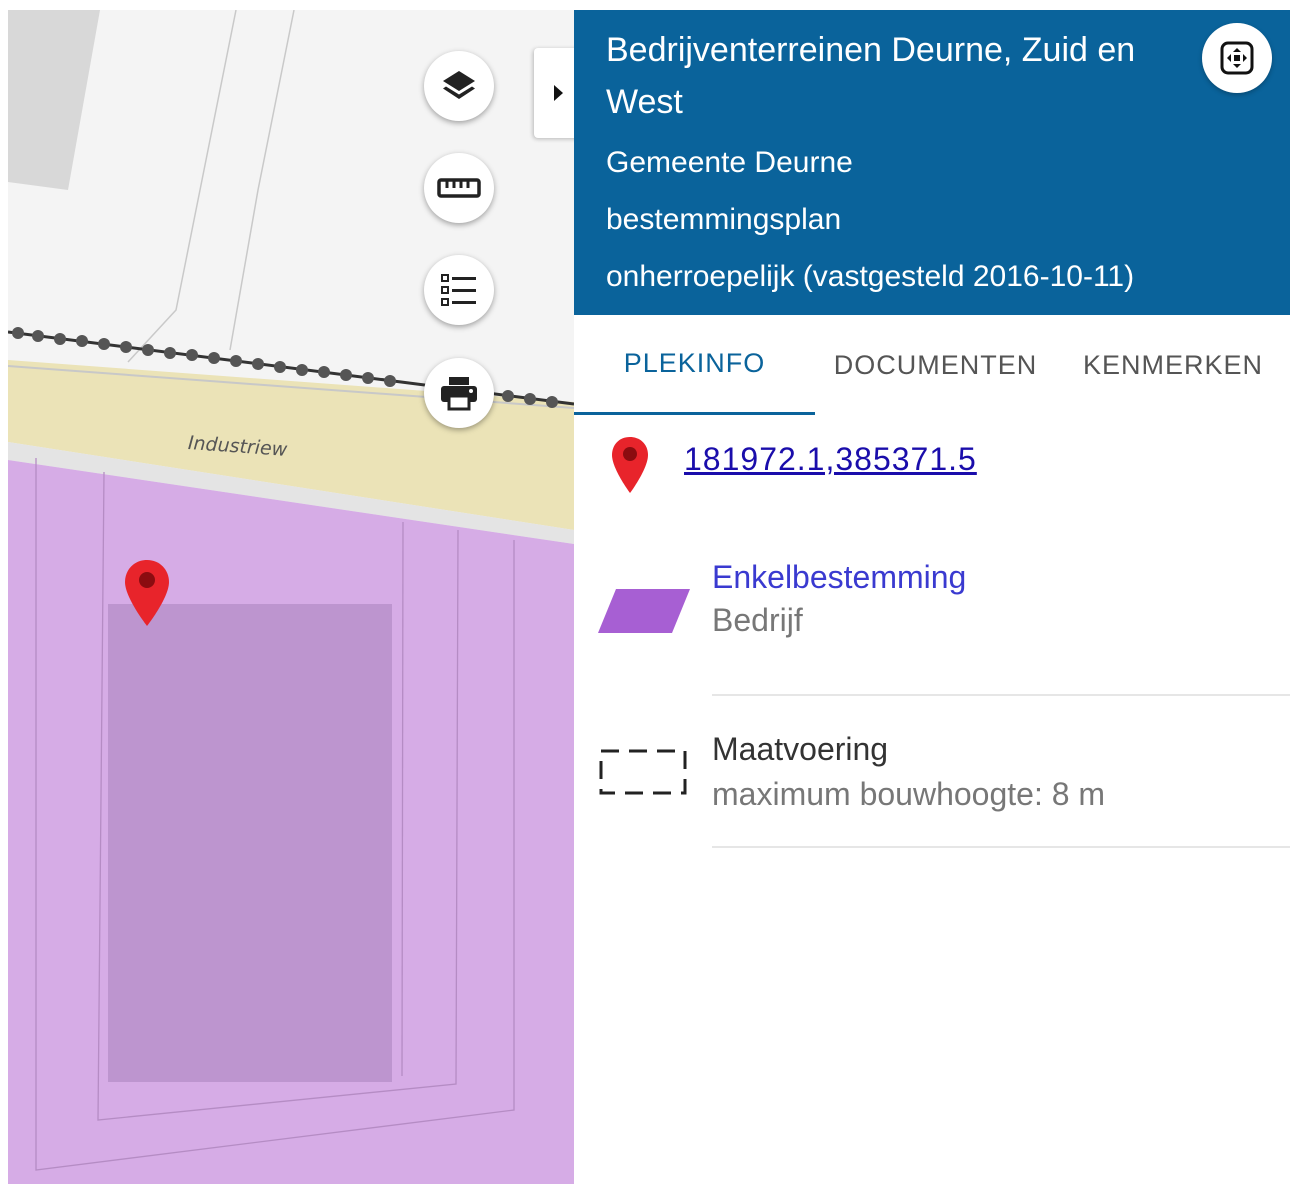 This screenshot has width=1290, height=1184. I want to click on print-button, so click(459, 393).